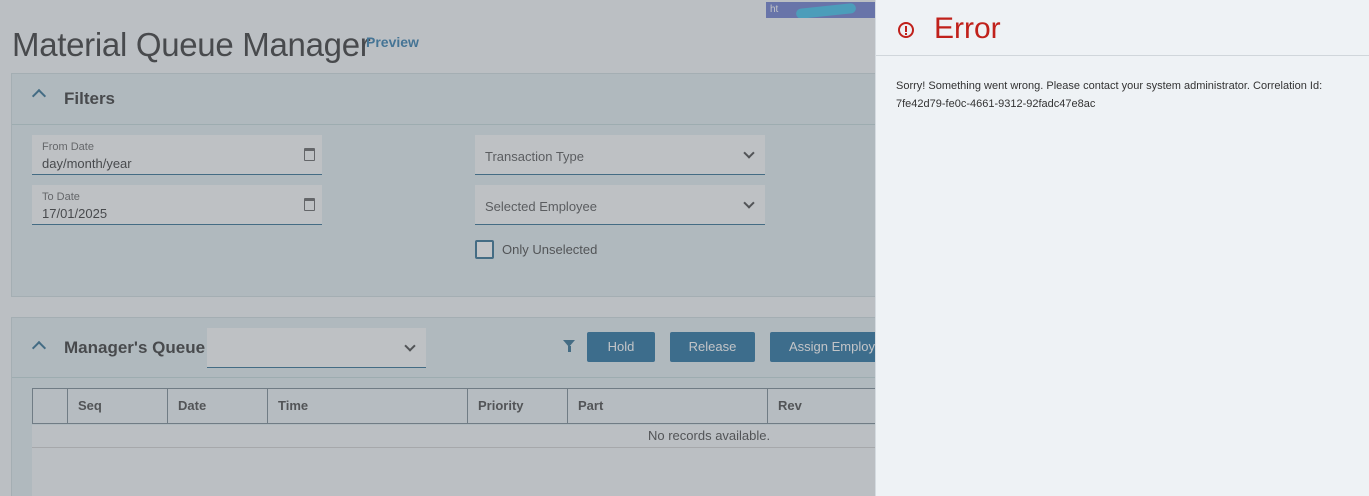 The image size is (1369, 496). I want to click on error-icon, so click(906, 30).